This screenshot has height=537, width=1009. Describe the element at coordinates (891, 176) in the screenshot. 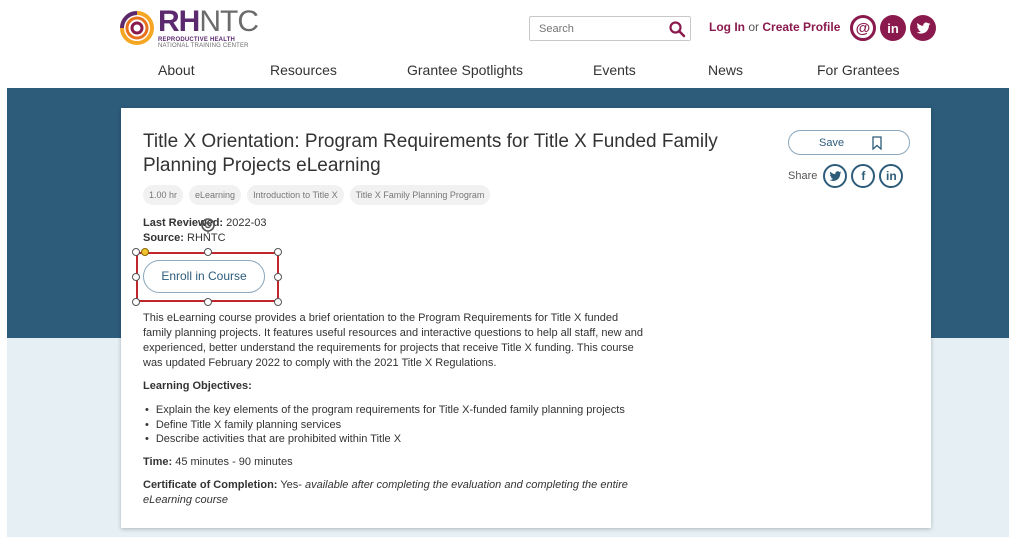

I see `share-linkedin-icon: in` at that location.